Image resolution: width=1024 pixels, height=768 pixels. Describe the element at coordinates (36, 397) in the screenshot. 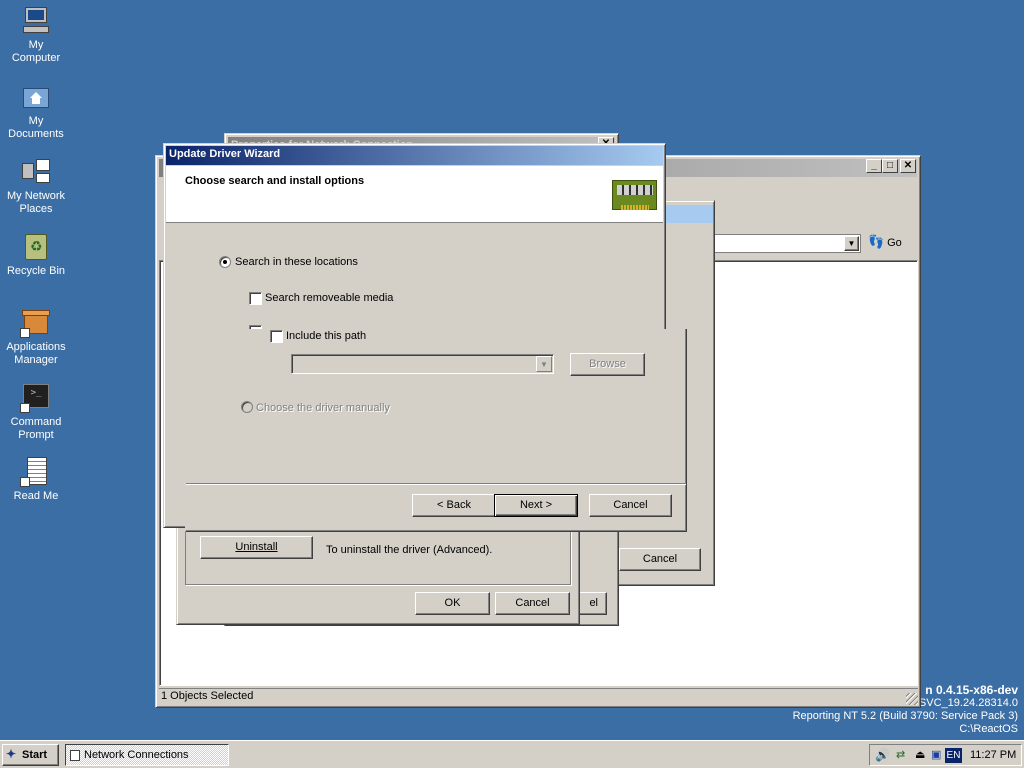

I see `command-prompt-icon: >_ ↗` at that location.